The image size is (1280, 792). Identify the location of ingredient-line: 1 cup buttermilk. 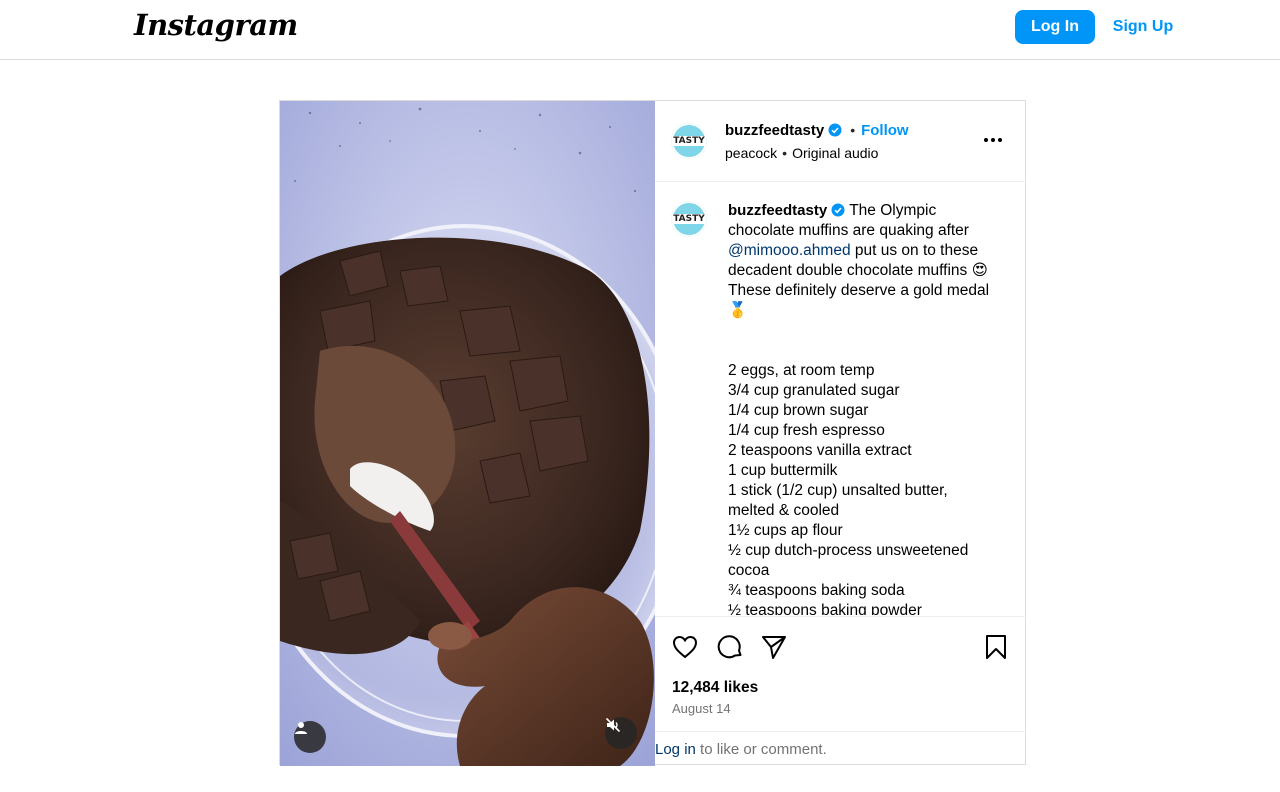
(783, 470).